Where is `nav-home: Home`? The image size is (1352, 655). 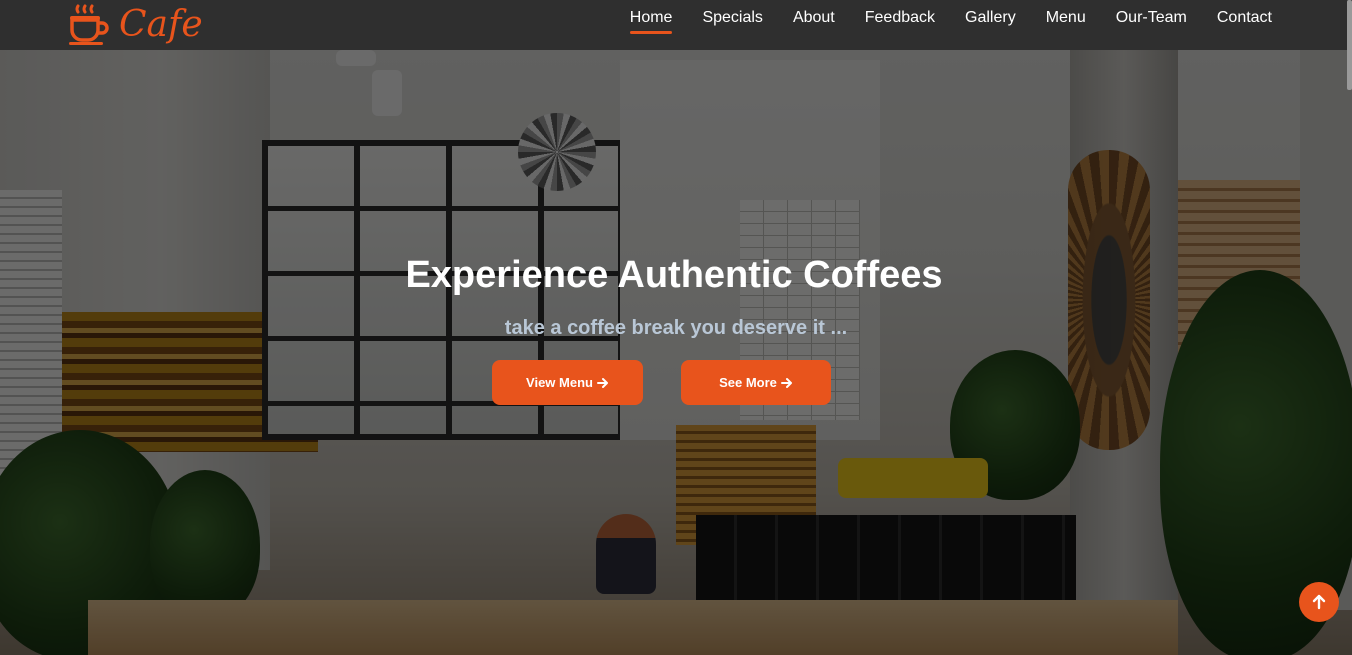
nav-home: Home is located at coordinates (650, 18).